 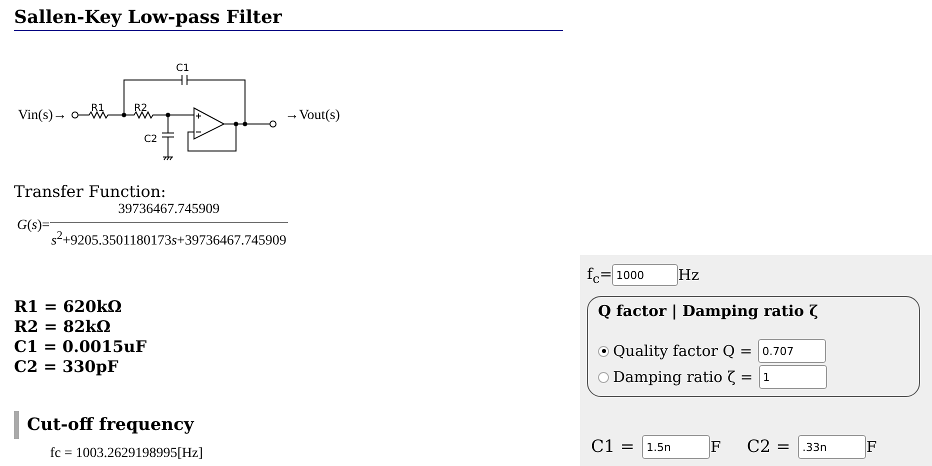 What do you see at coordinates (792, 351) in the screenshot?
I see `input-field: 0.707` at bounding box center [792, 351].